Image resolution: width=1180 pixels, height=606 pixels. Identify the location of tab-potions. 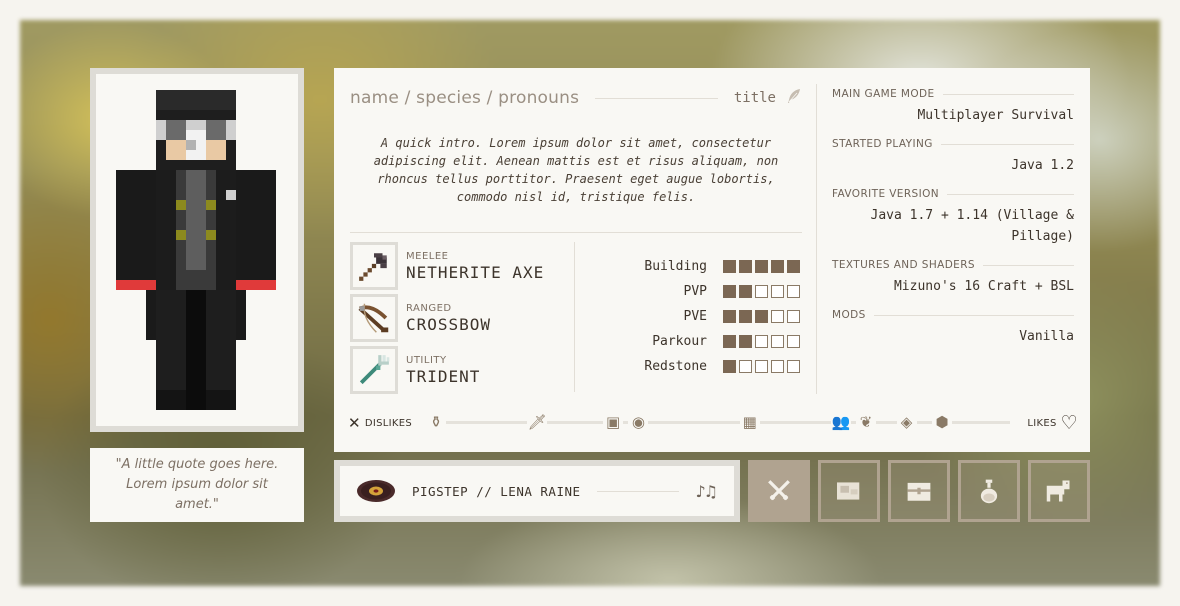
(989, 491).